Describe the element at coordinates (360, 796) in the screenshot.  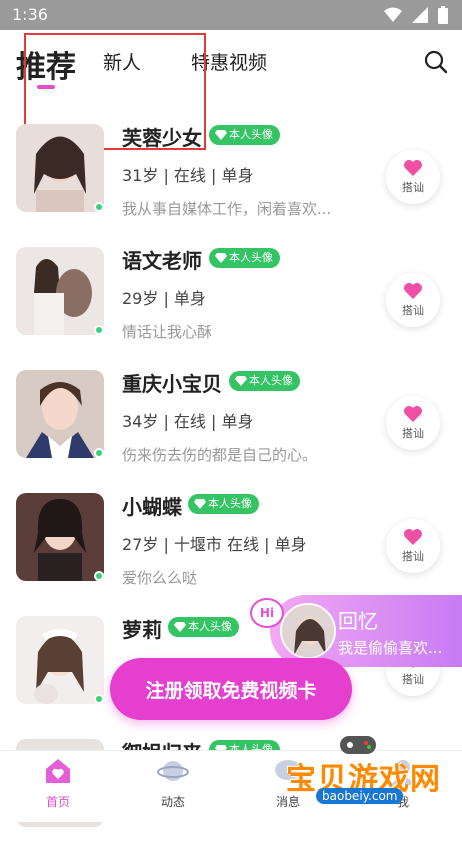
I see `watermark-url: baobeiy.com` at that location.